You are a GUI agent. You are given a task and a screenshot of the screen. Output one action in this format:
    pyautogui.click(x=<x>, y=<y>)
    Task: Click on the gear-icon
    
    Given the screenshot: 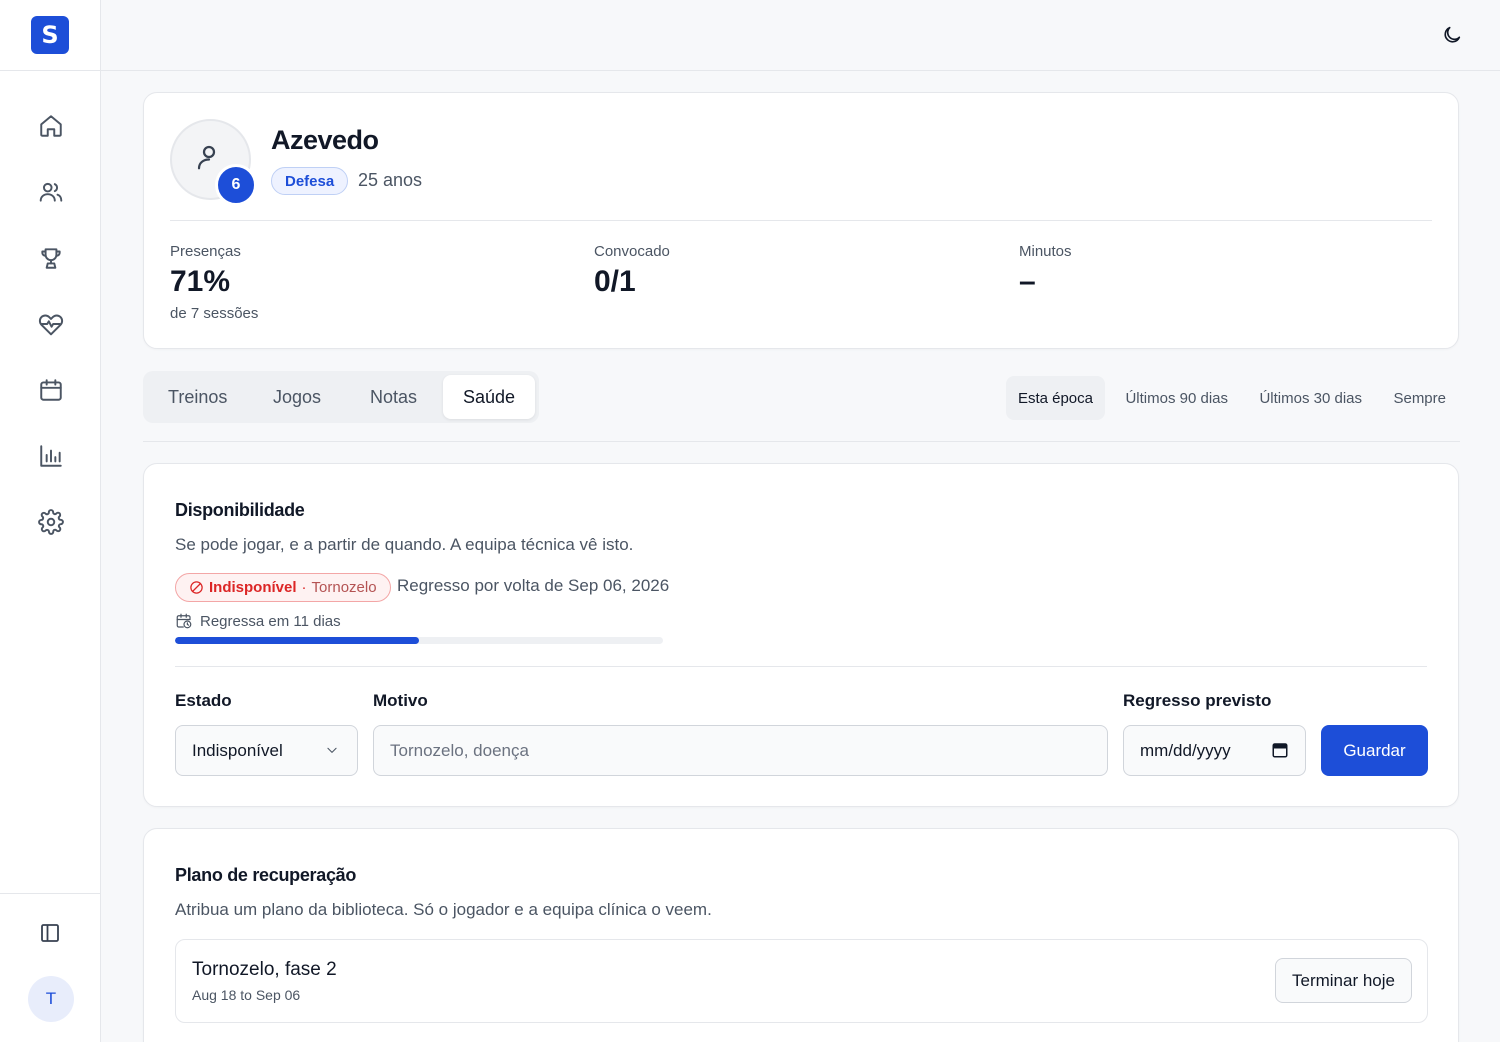 What is the action you would take?
    pyautogui.click(x=50, y=522)
    